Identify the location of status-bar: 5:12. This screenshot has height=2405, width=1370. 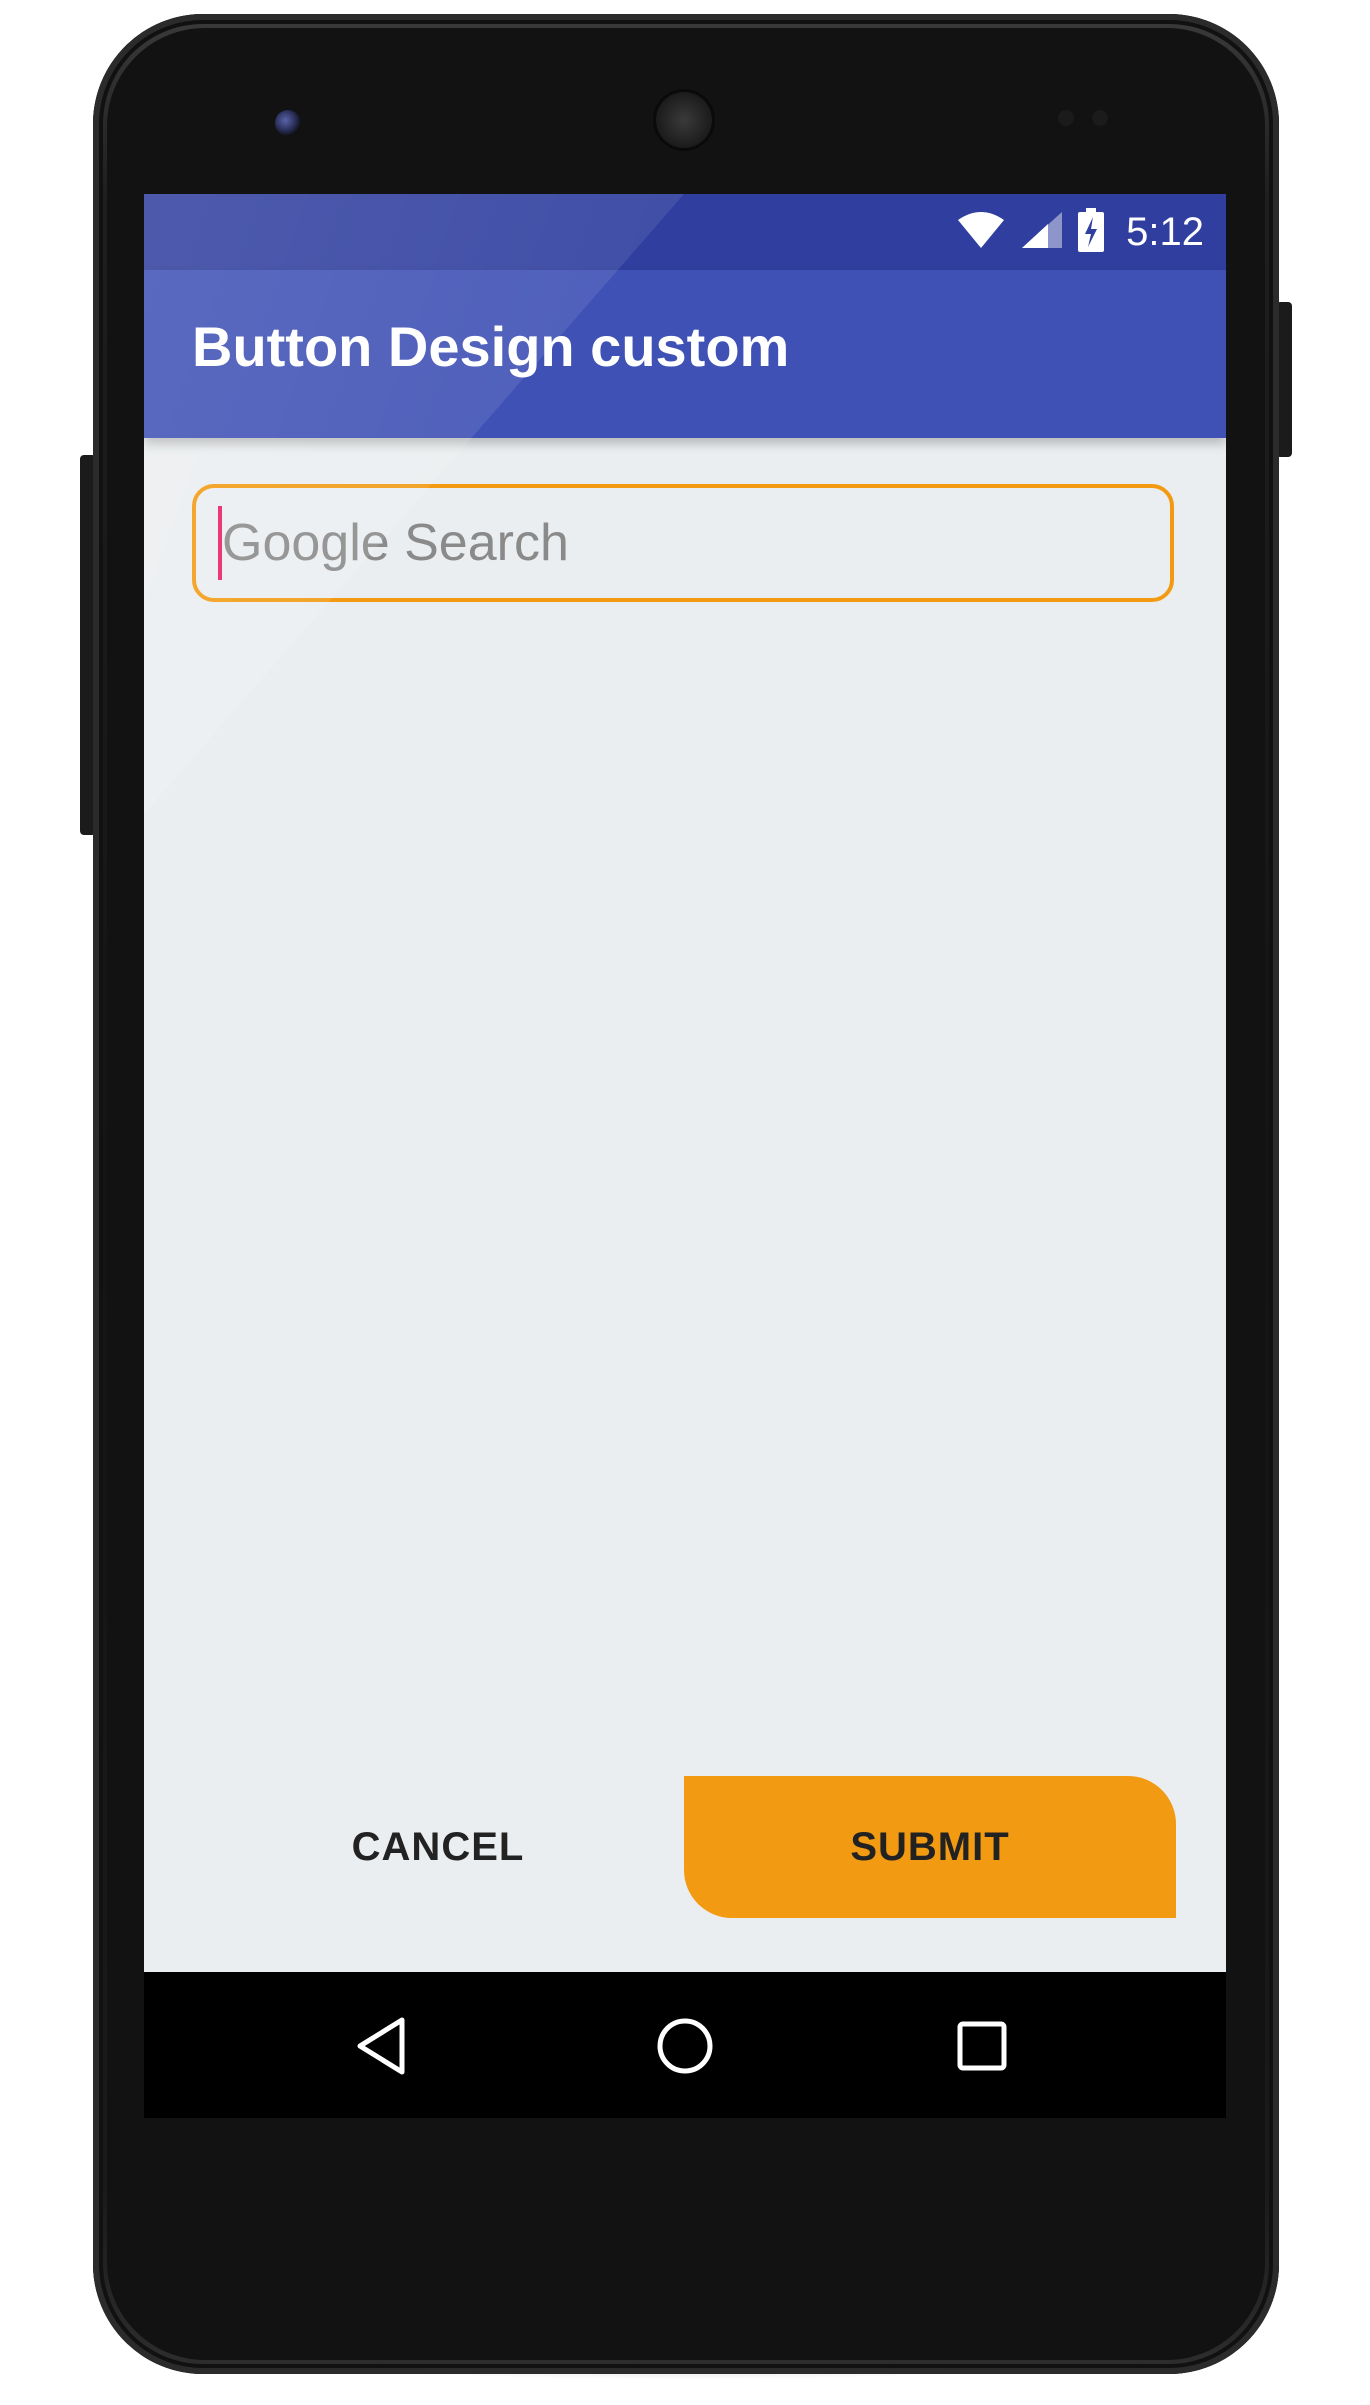
(685, 232).